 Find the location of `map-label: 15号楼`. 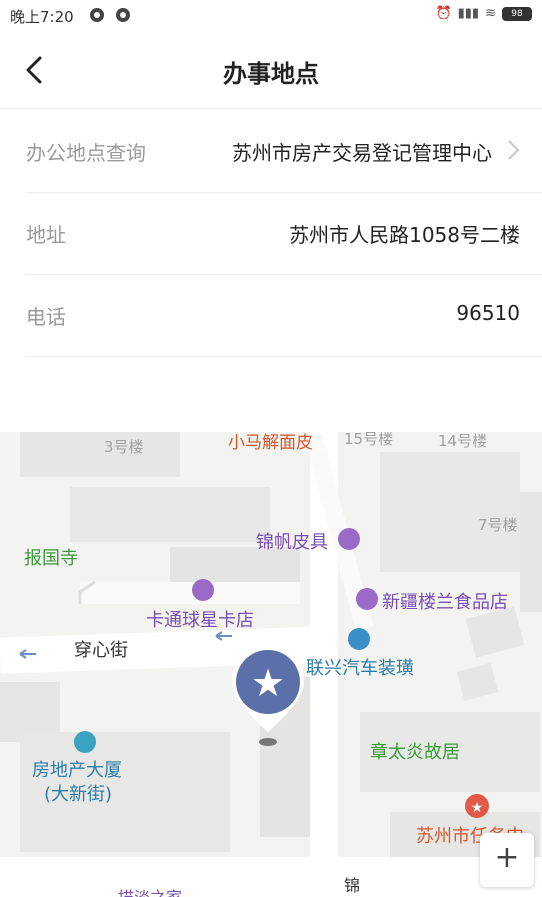

map-label: 15号楼 is located at coordinates (369, 440).